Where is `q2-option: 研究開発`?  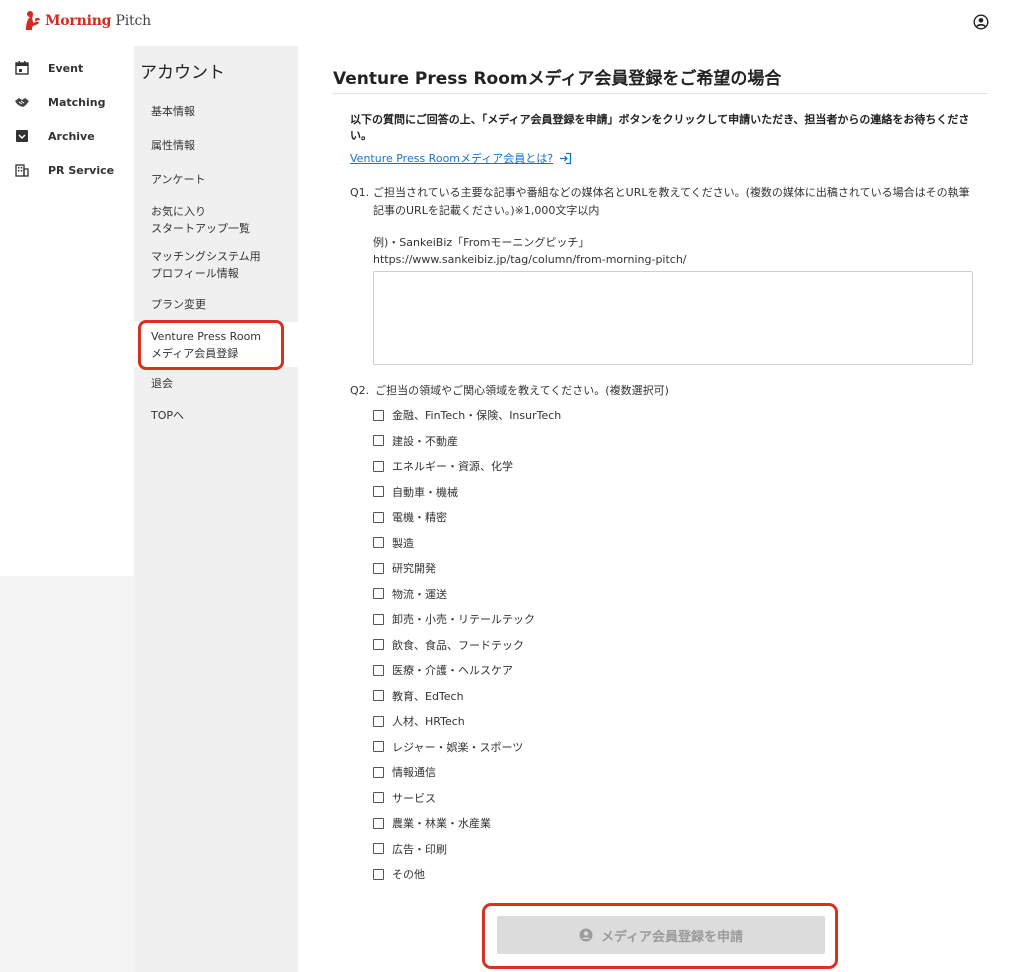 q2-option: 研究開発 is located at coordinates (404, 568).